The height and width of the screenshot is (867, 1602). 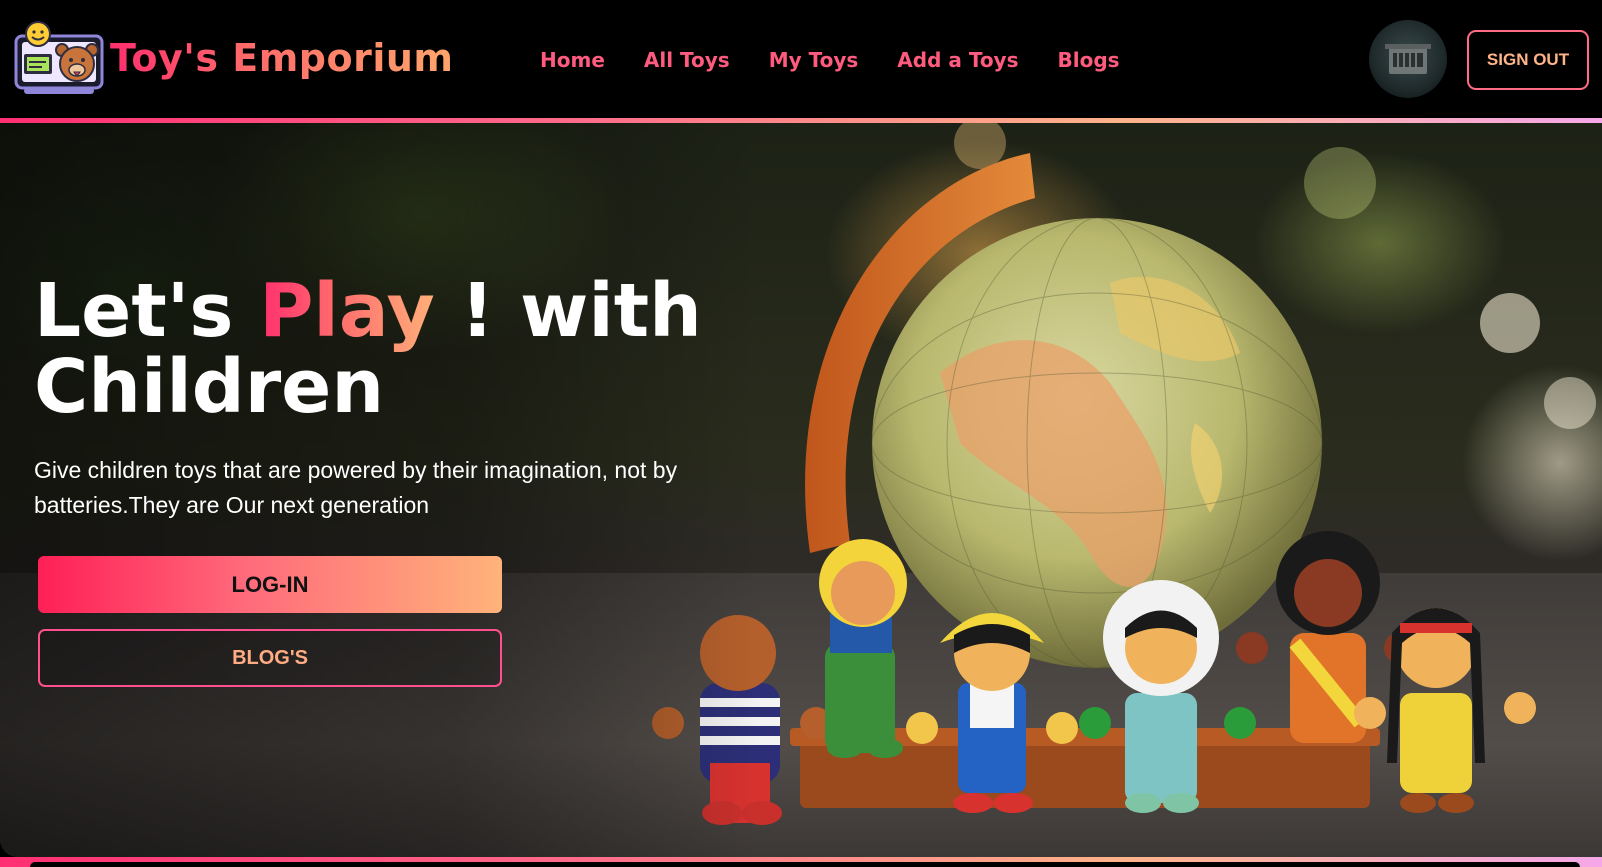 What do you see at coordinates (1089, 60) in the screenshot?
I see `nav-blogs: Blogs` at bounding box center [1089, 60].